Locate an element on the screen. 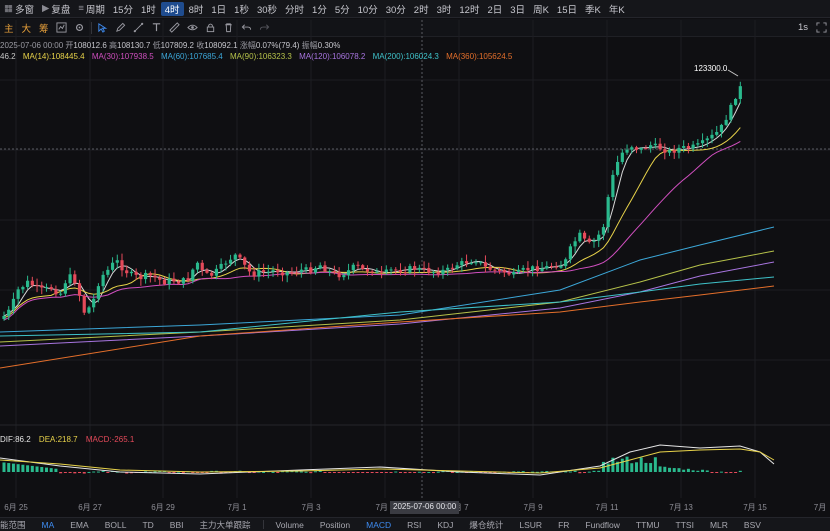 The height and width of the screenshot is (531, 830). tab-rsi: RSI is located at coordinates (414, 525).